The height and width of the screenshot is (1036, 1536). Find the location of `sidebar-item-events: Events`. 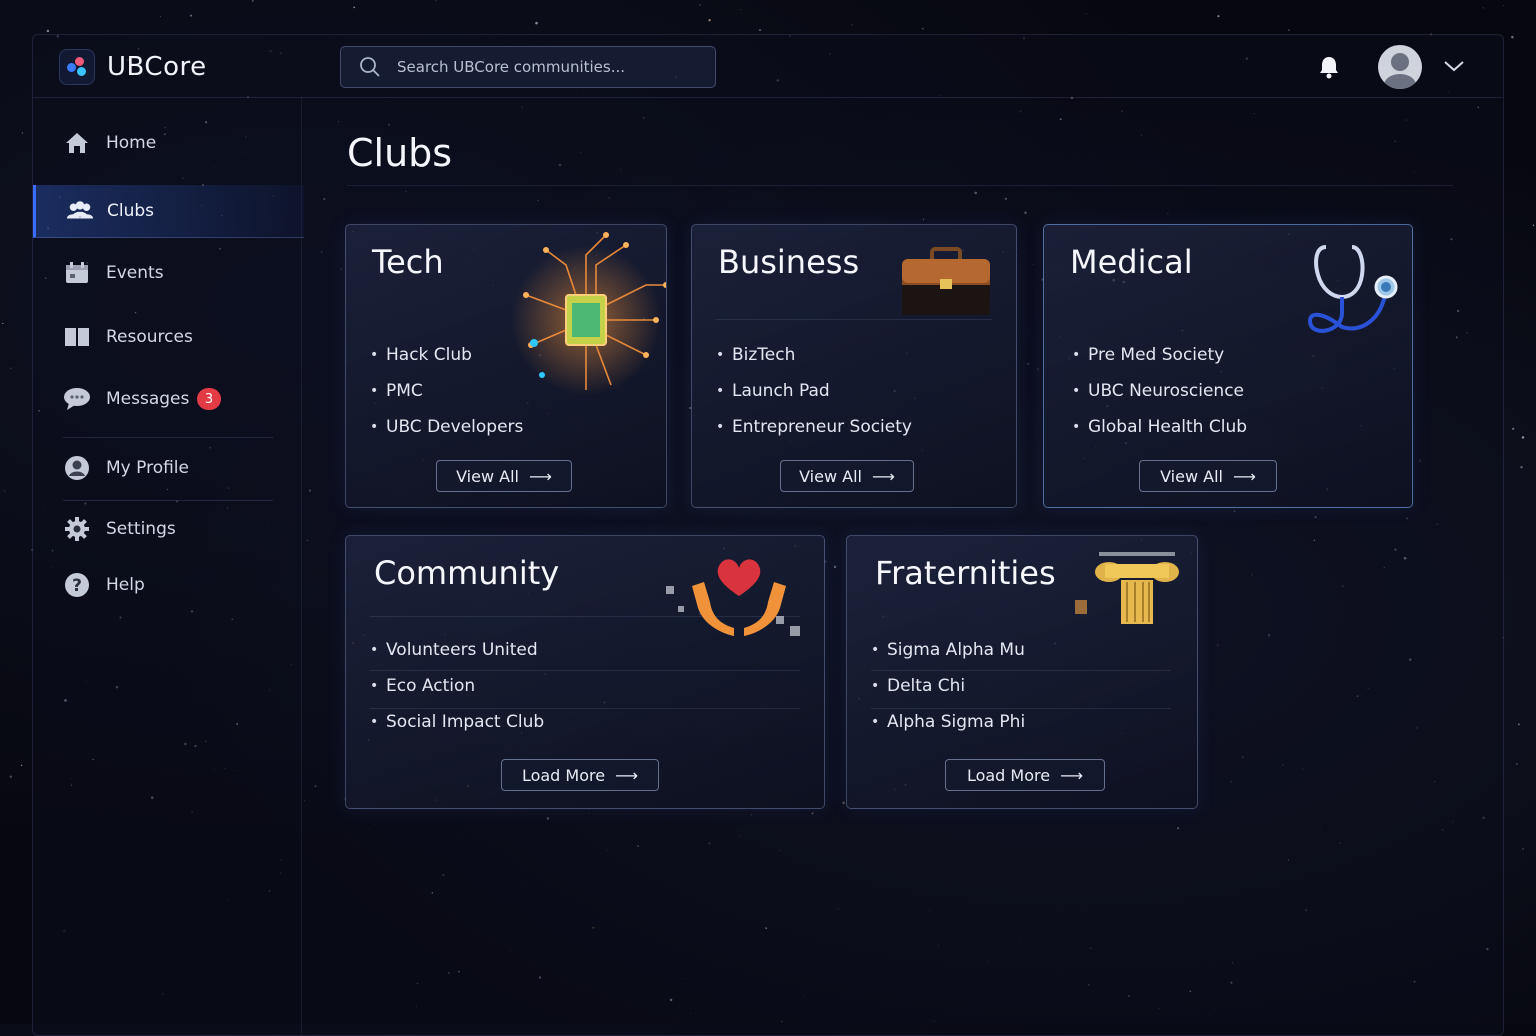

sidebar-item-events: Events is located at coordinates (167, 273).